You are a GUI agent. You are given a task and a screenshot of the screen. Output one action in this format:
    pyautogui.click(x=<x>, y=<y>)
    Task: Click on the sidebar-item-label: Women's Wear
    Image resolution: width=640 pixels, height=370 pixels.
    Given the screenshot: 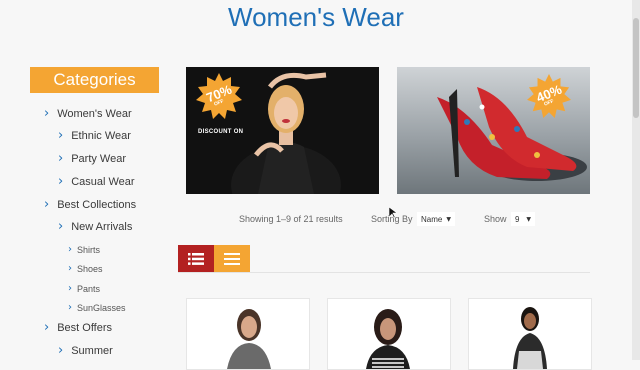 What is the action you would take?
    pyautogui.click(x=94, y=113)
    